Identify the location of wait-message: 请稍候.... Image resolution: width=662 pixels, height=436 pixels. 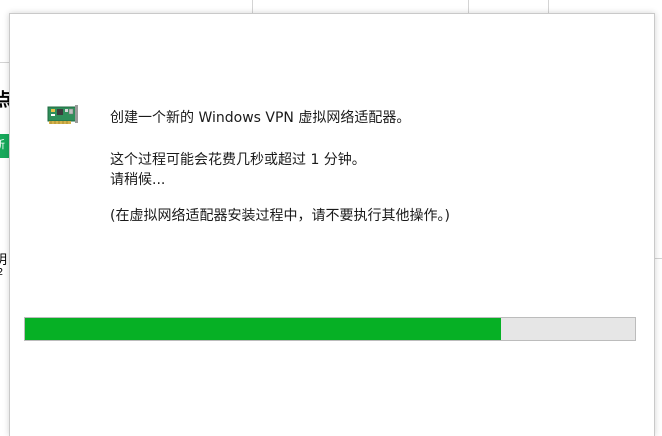
(138, 180).